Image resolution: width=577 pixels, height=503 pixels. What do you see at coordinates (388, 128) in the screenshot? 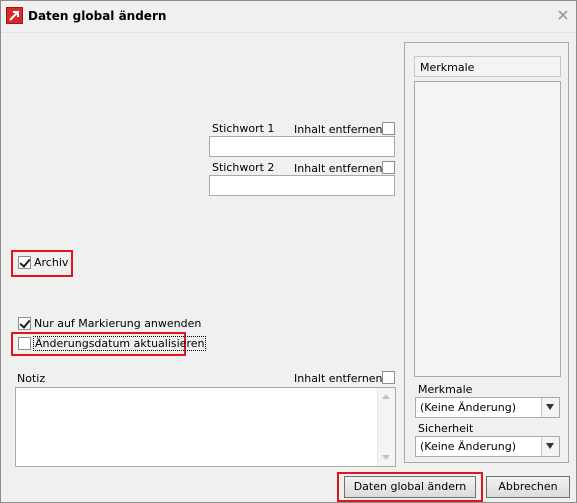
I see `stichwort1-clear-checkbox` at bounding box center [388, 128].